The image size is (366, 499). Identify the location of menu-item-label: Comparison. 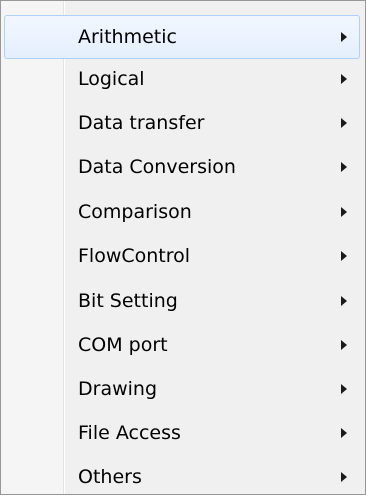
(135, 212).